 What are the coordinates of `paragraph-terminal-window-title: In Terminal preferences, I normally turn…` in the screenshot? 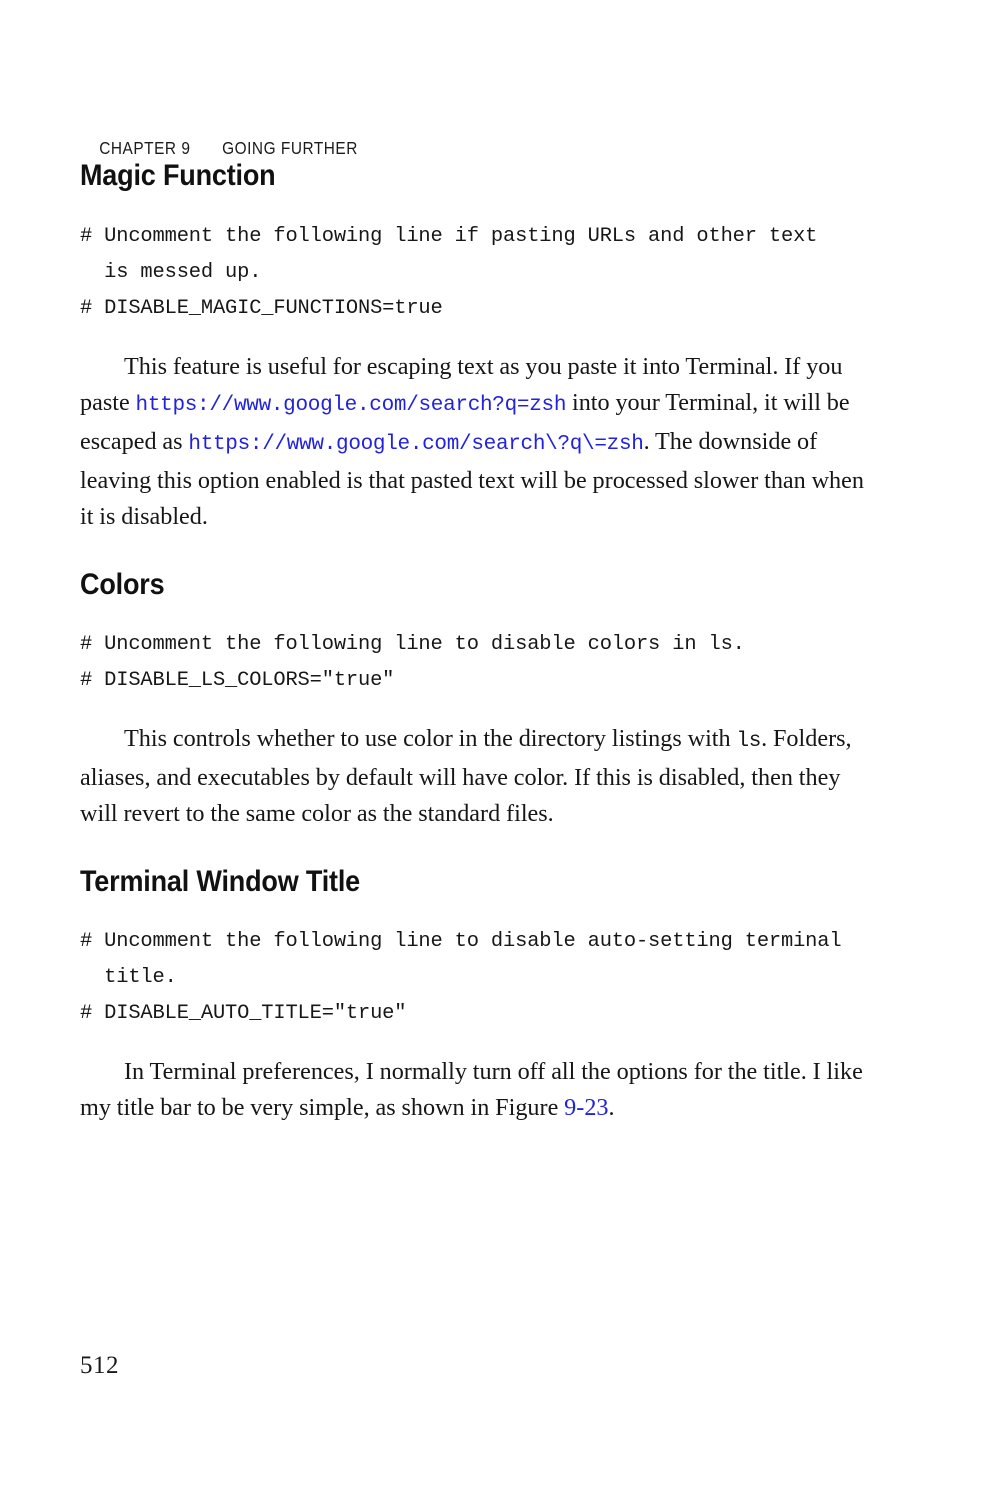 It's located at (475, 1090).